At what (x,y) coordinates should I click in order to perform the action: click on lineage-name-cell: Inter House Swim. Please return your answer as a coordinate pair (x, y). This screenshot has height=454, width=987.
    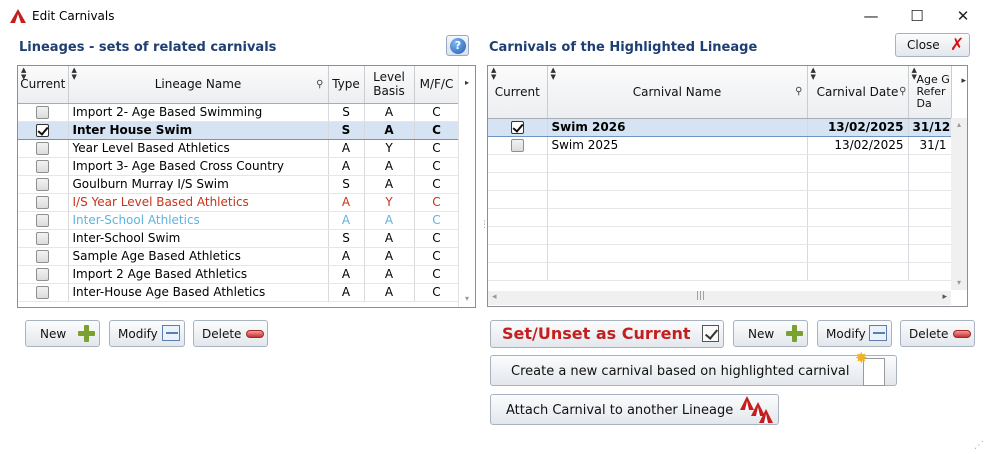
    Looking at the image, I should click on (198, 130).